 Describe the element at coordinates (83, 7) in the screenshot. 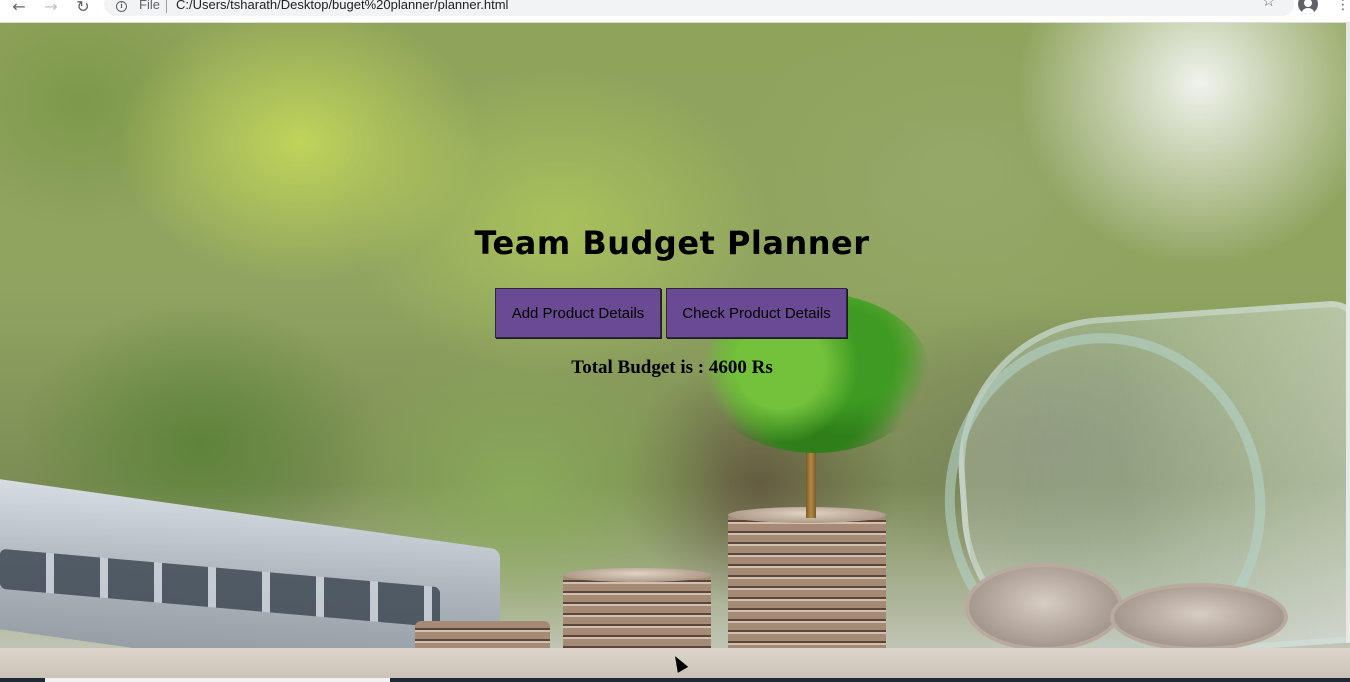

I see `reload-icon: ↻` at that location.